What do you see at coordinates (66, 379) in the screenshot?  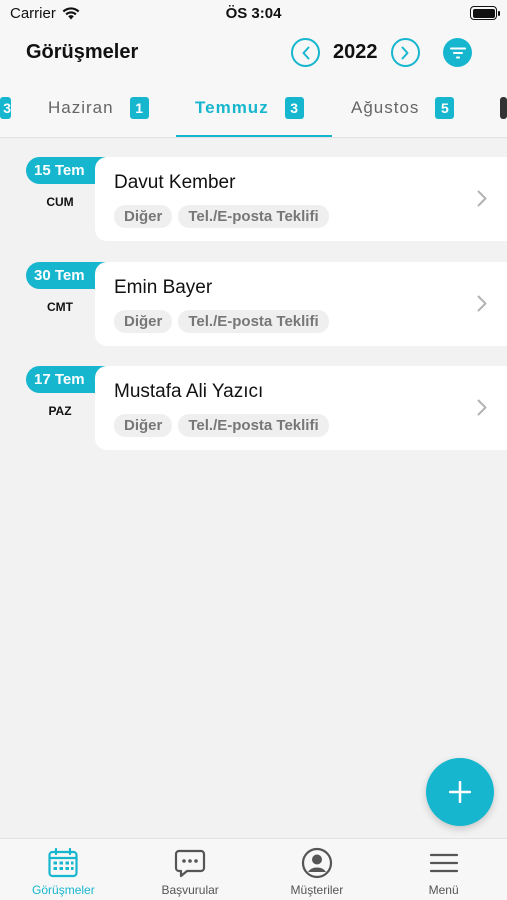 I see `date-tag: 17 Tem` at bounding box center [66, 379].